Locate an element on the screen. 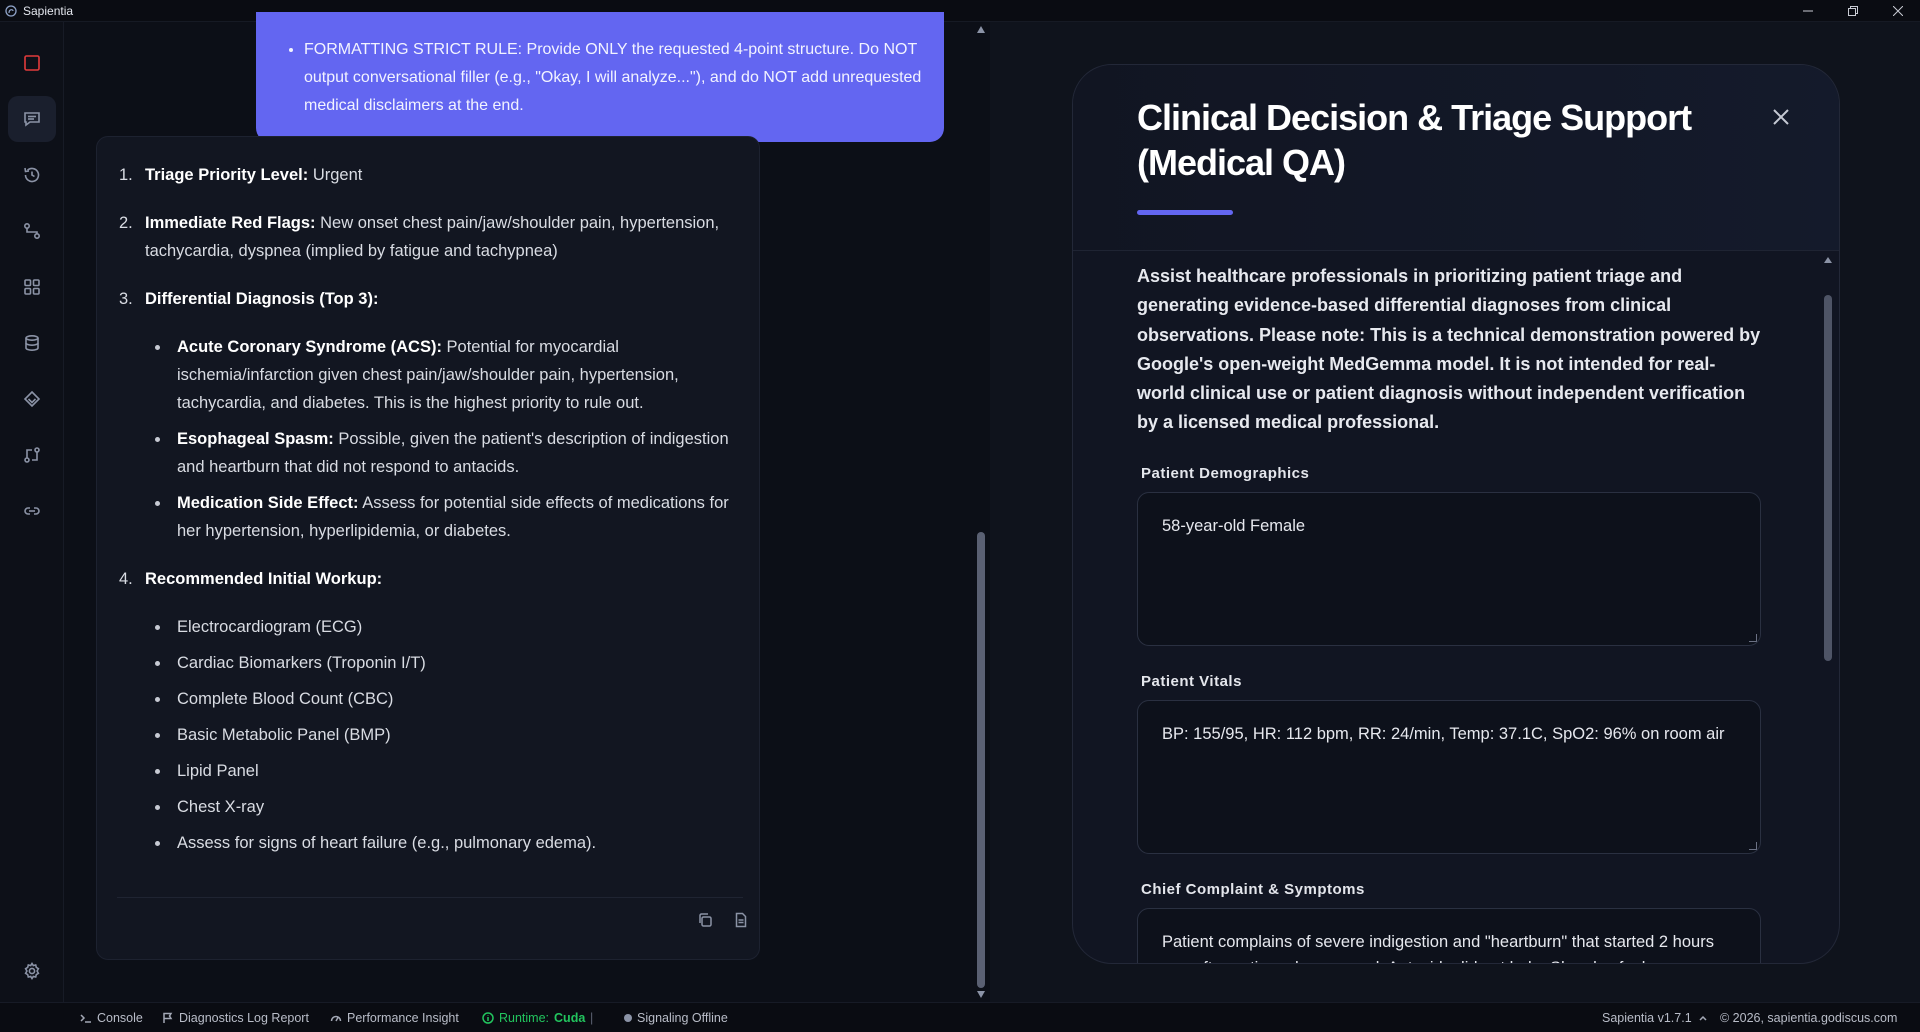 The height and width of the screenshot is (1032, 1920). nav-history is located at coordinates (32, 175).